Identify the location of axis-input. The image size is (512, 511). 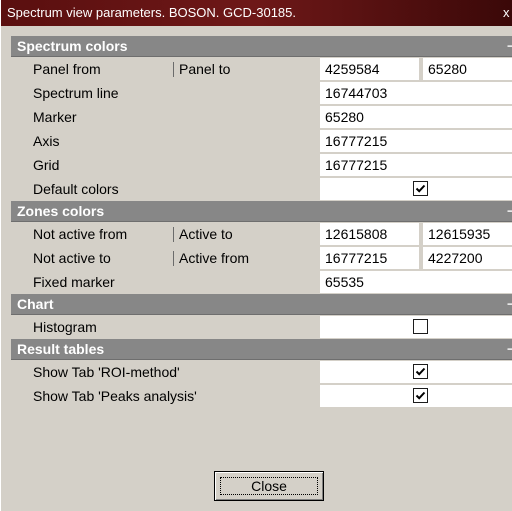
(416, 141).